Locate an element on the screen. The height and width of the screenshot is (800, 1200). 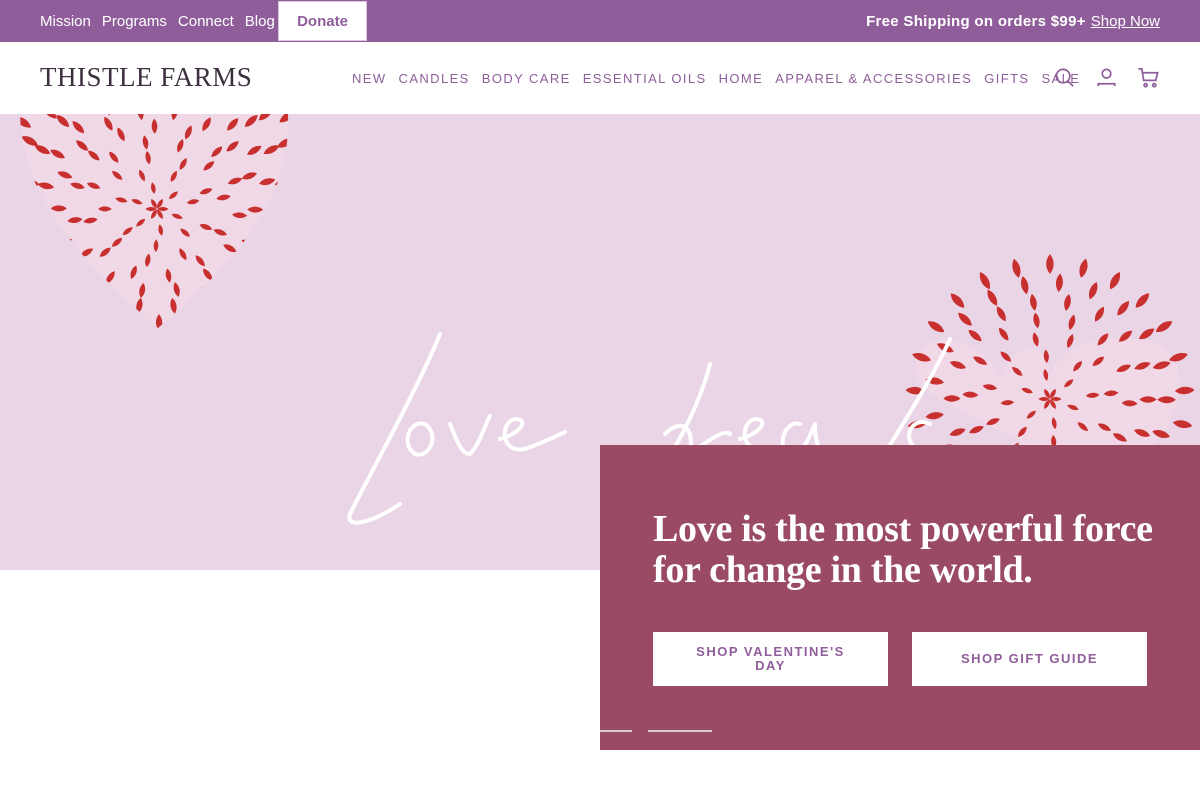
util-link-connect: Connect is located at coordinates (206, 21).